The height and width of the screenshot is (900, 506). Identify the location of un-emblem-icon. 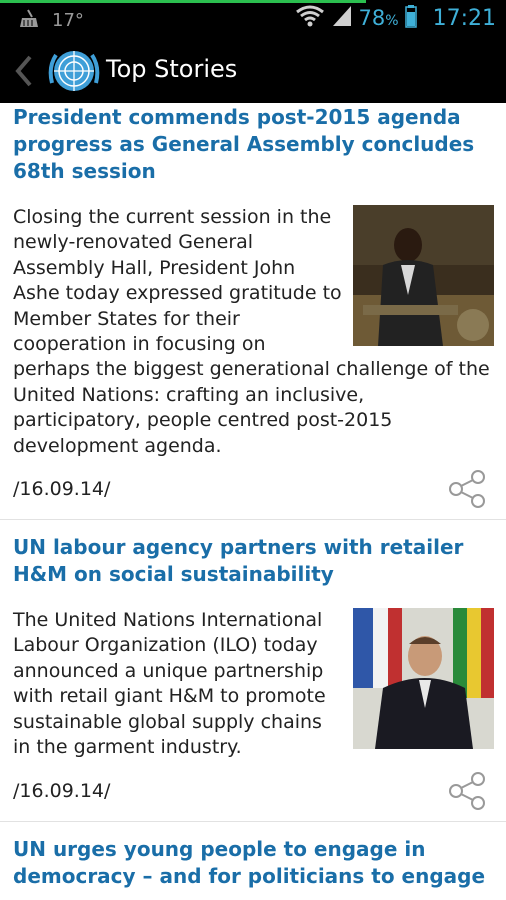
(74, 73).